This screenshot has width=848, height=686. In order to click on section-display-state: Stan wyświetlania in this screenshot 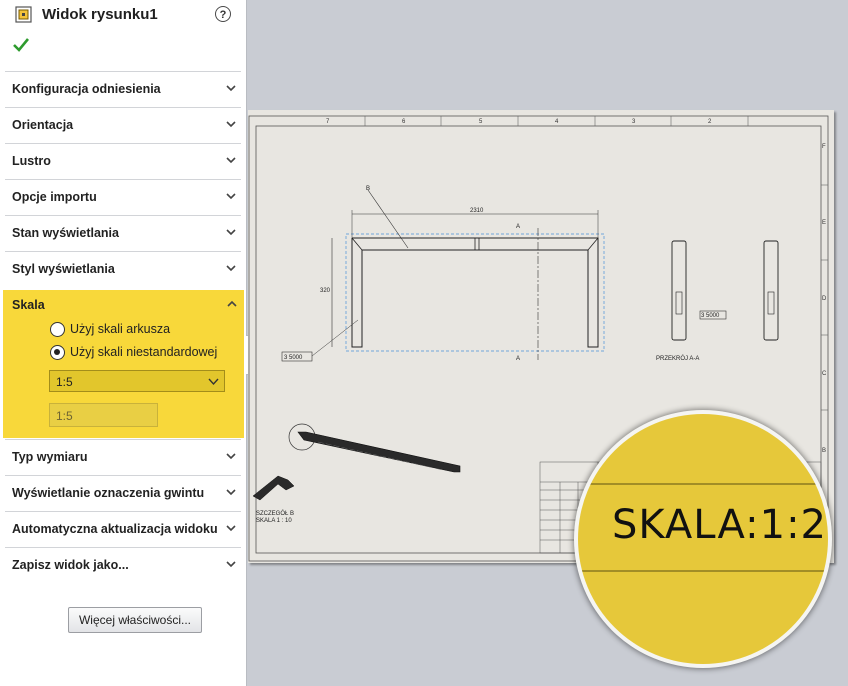, I will do `click(123, 232)`.